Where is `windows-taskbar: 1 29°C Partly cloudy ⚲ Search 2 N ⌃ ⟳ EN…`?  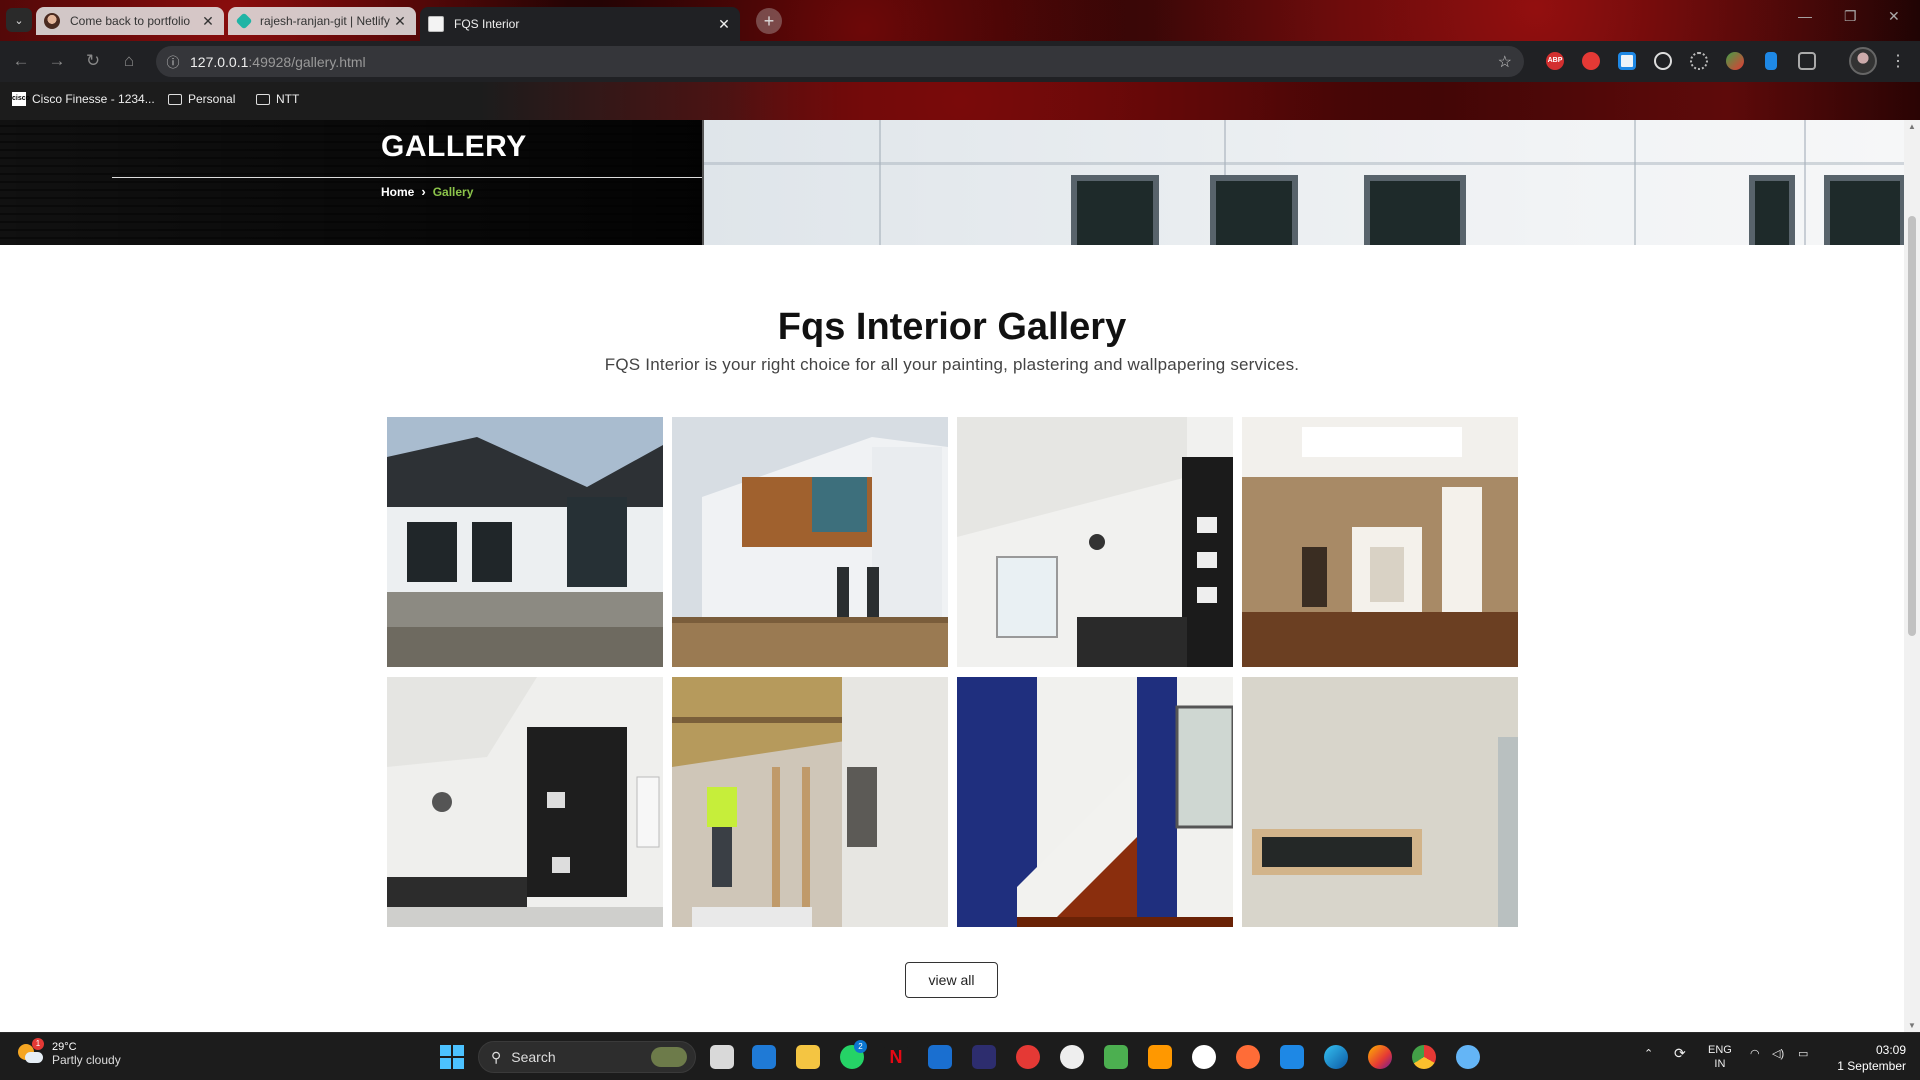
windows-taskbar: 1 29°C Partly cloudy ⚲ Search 2 N ⌃ ⟳ EN… is located at coordinates (960, 1056).